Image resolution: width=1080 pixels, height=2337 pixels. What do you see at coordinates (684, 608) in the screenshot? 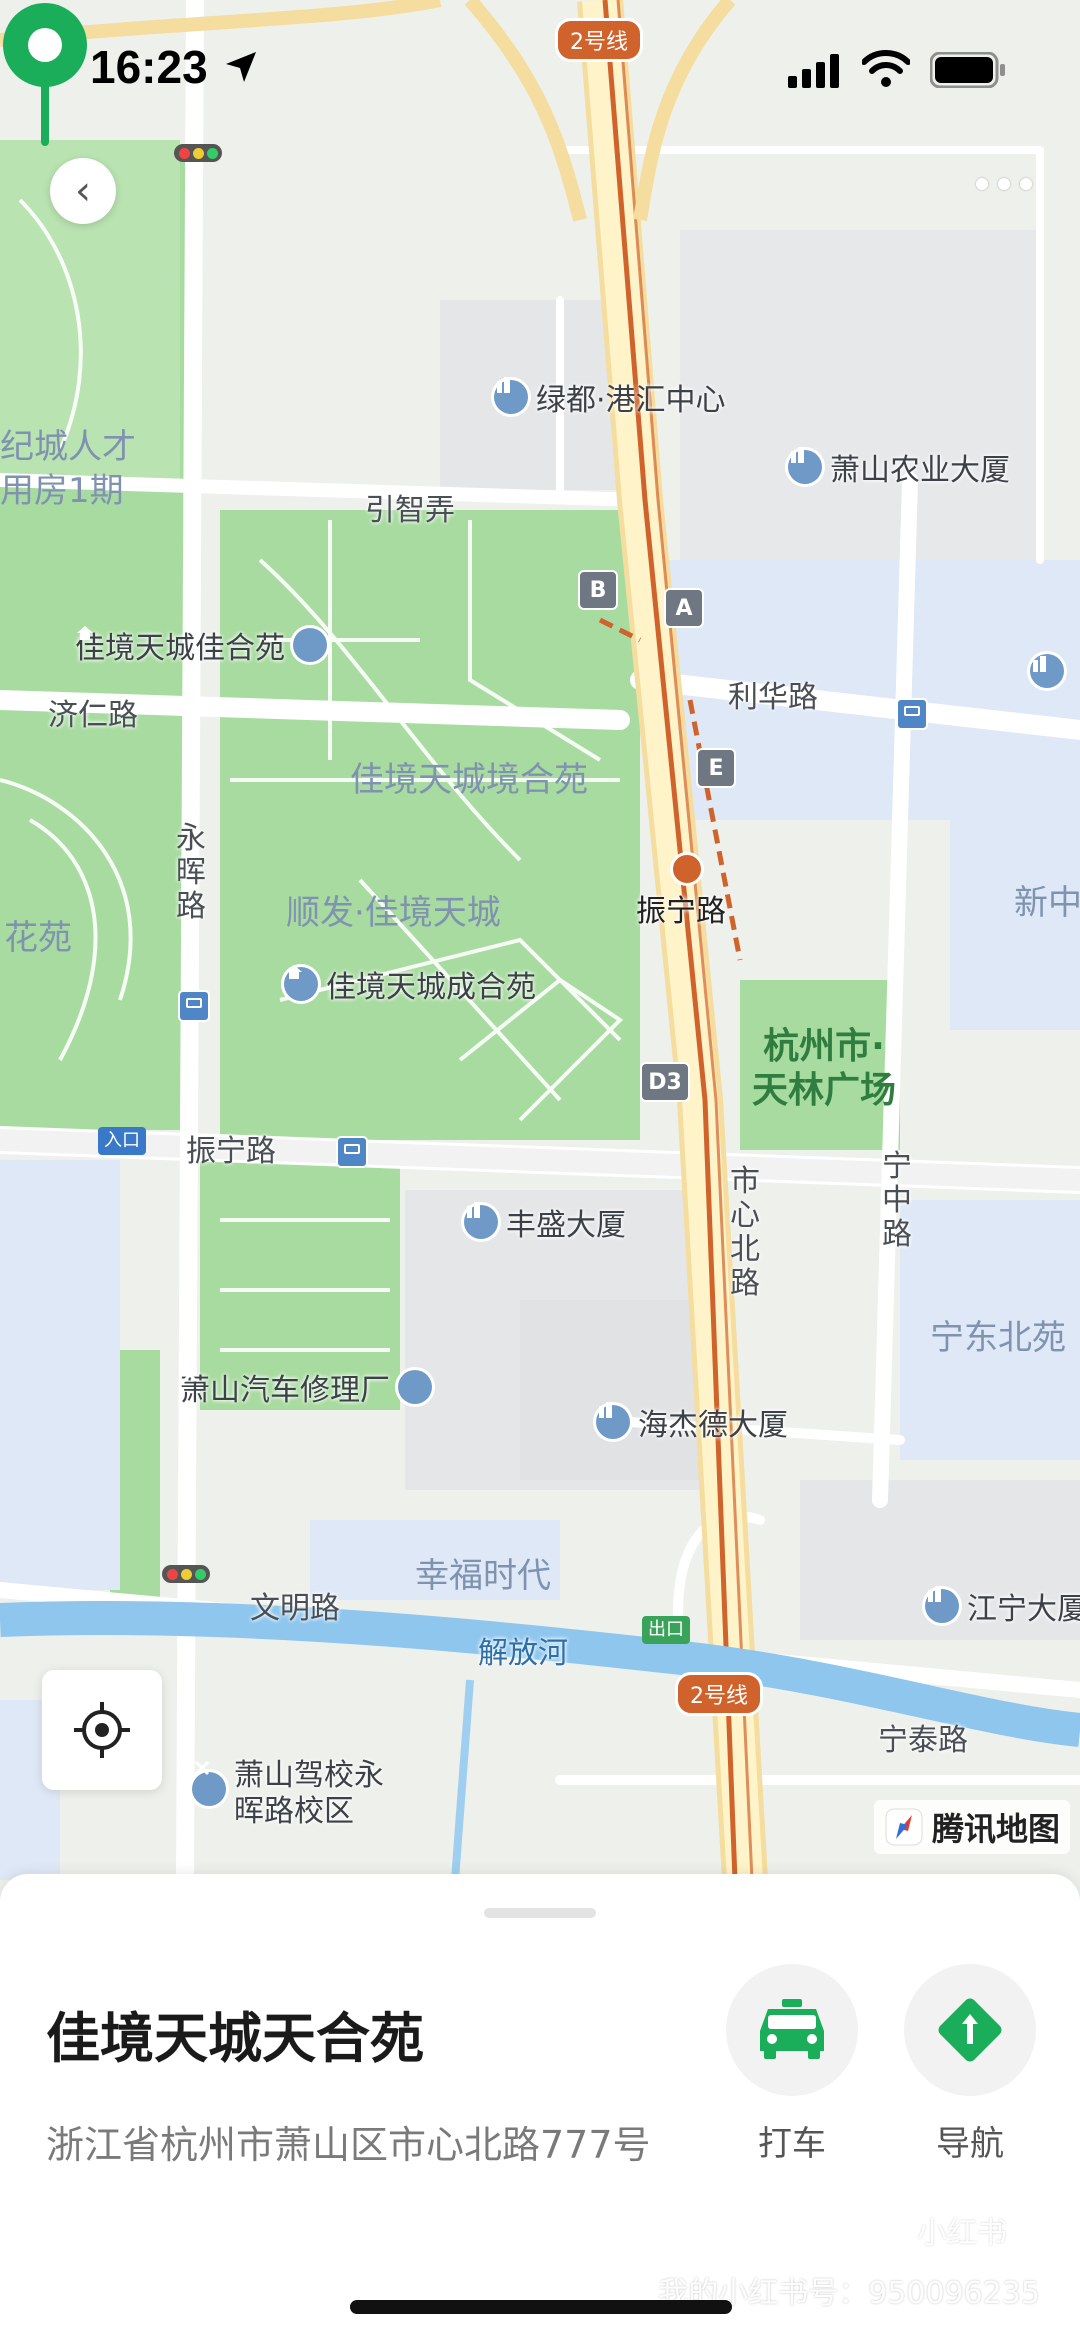
I see `metro-exit-a: A` at bounding box center [684, 608].